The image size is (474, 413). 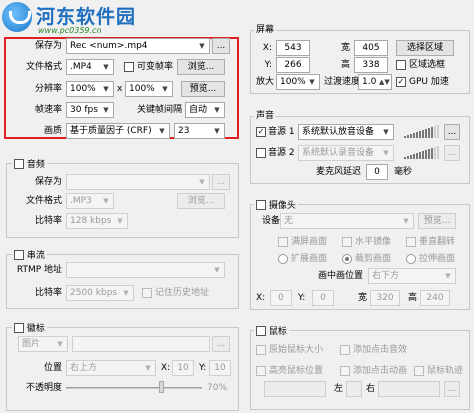 What do you see at coordinates (100, 293) in the screenshot?
I see `stream-bitrate-select: 2500 kbps ▼` at bounding box center [100, 293].